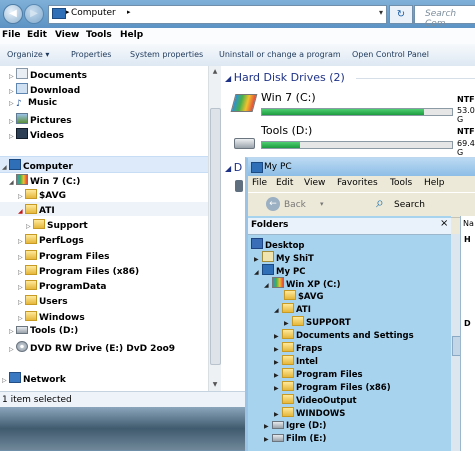 The height and width of the screenshot is (451, 475). Describe the element at coordinates (129, 12) in the screenshot. I see `breadcrumb-chevron-icon: ▸` at that location.